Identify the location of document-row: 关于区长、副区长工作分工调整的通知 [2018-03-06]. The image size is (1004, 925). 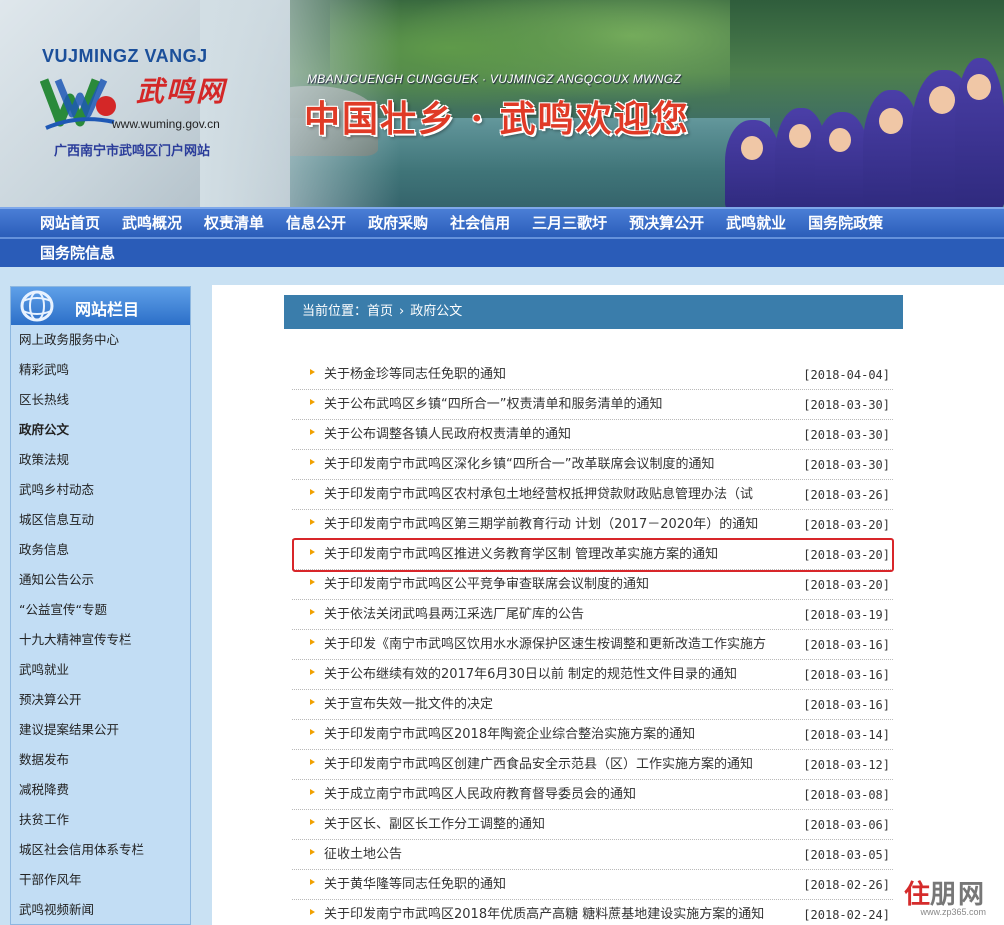
(592, 825).